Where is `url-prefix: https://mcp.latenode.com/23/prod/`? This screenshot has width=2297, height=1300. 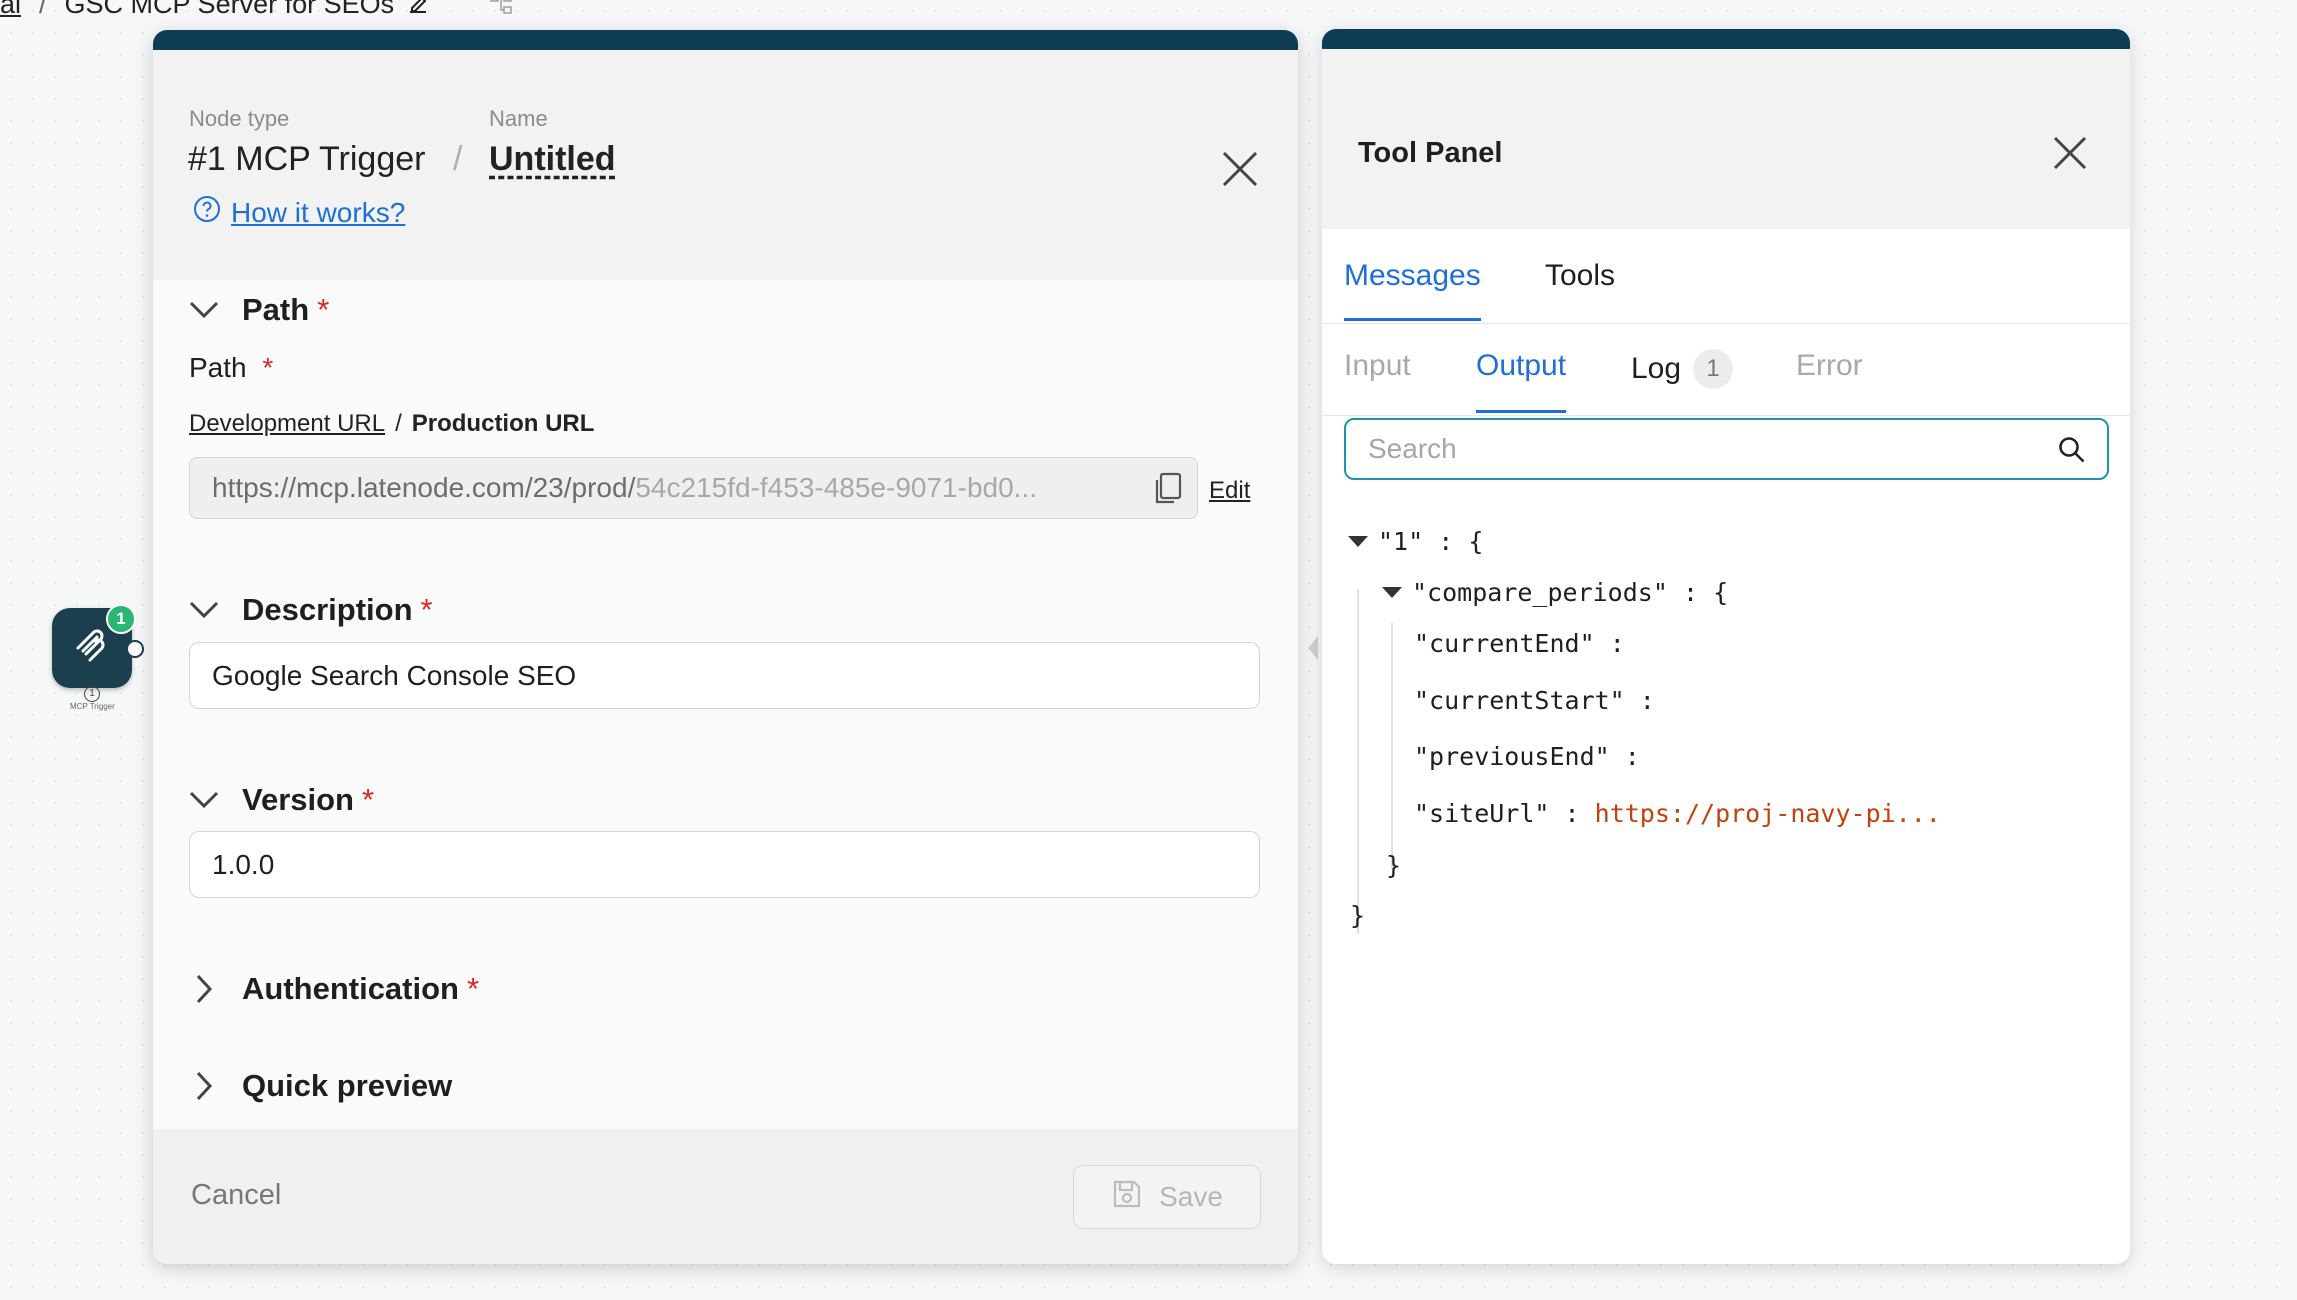
url-prefix: https://mcp.latenode.com/23/prod/ is located at coordinates (424, 487).